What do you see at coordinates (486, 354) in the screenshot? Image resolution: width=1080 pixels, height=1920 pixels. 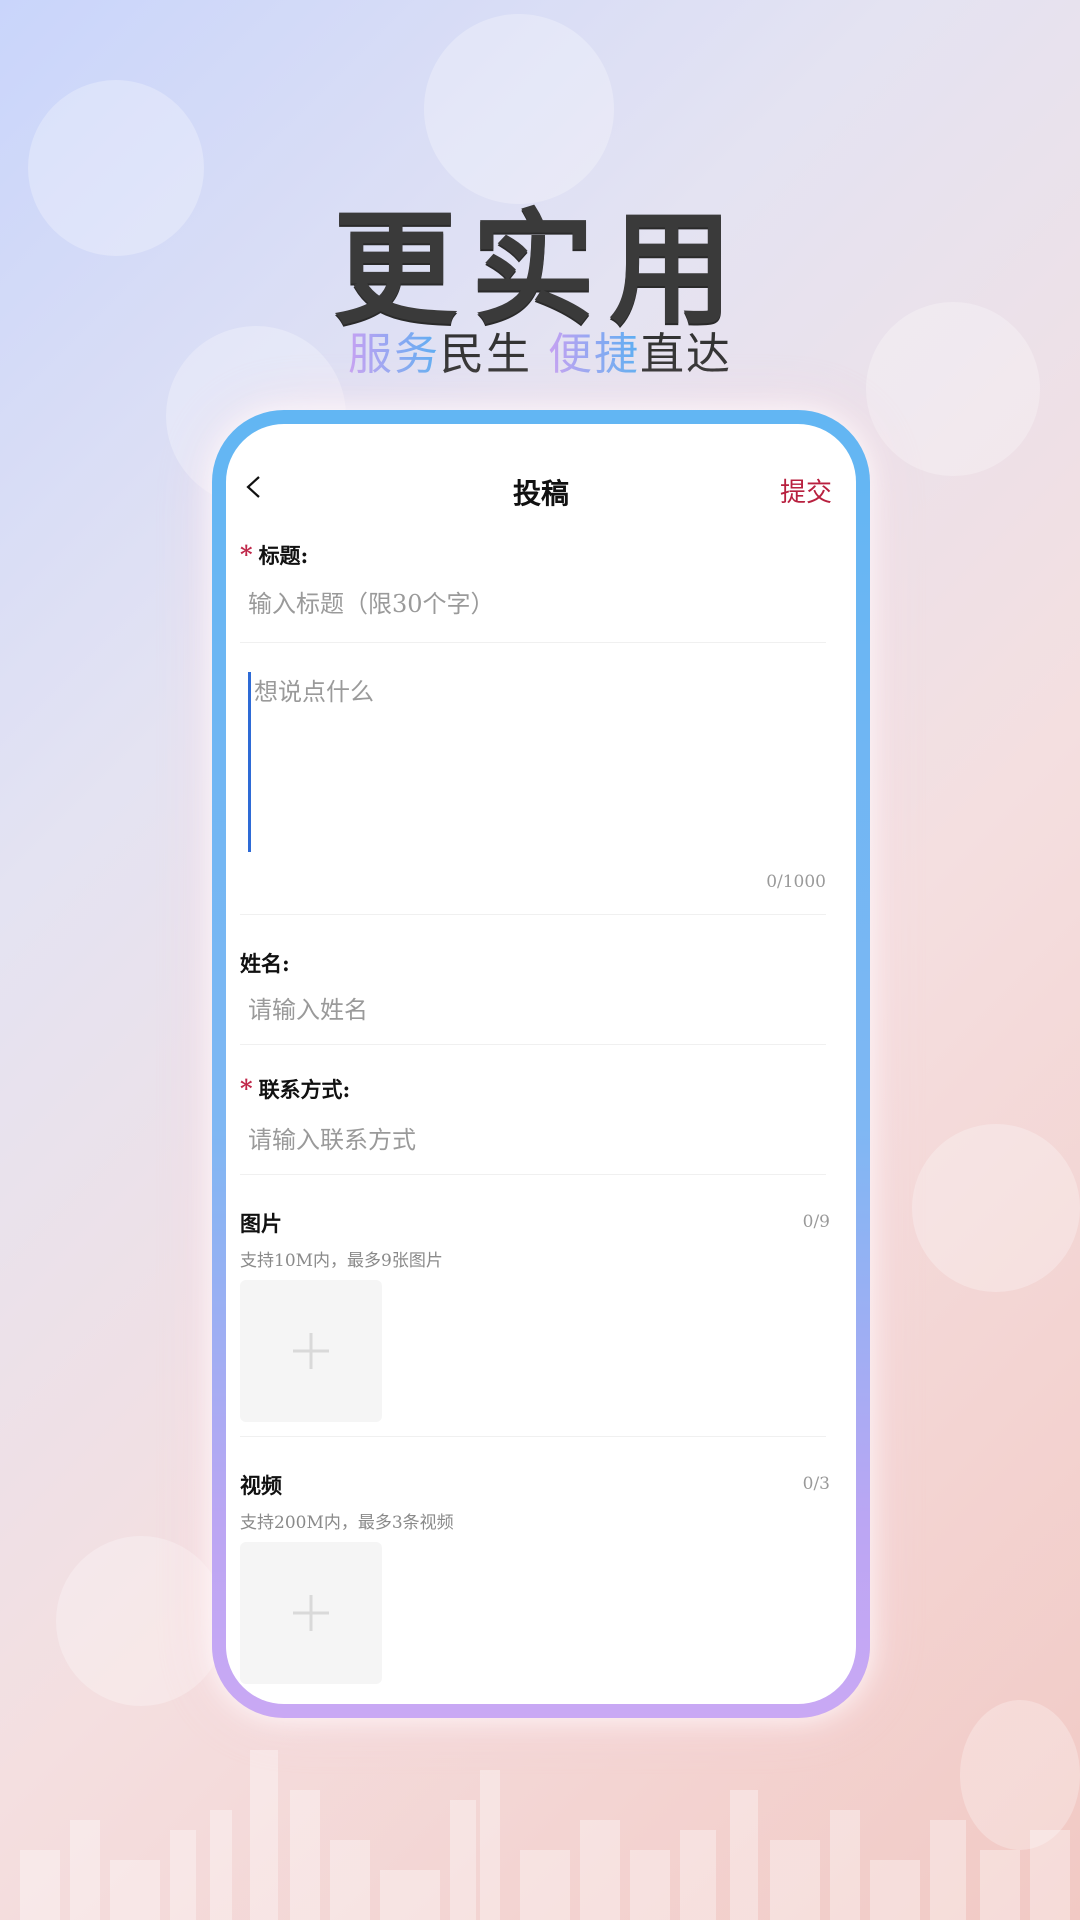 I see `subline-part-2: 民生` at bounding box center [486, 354].